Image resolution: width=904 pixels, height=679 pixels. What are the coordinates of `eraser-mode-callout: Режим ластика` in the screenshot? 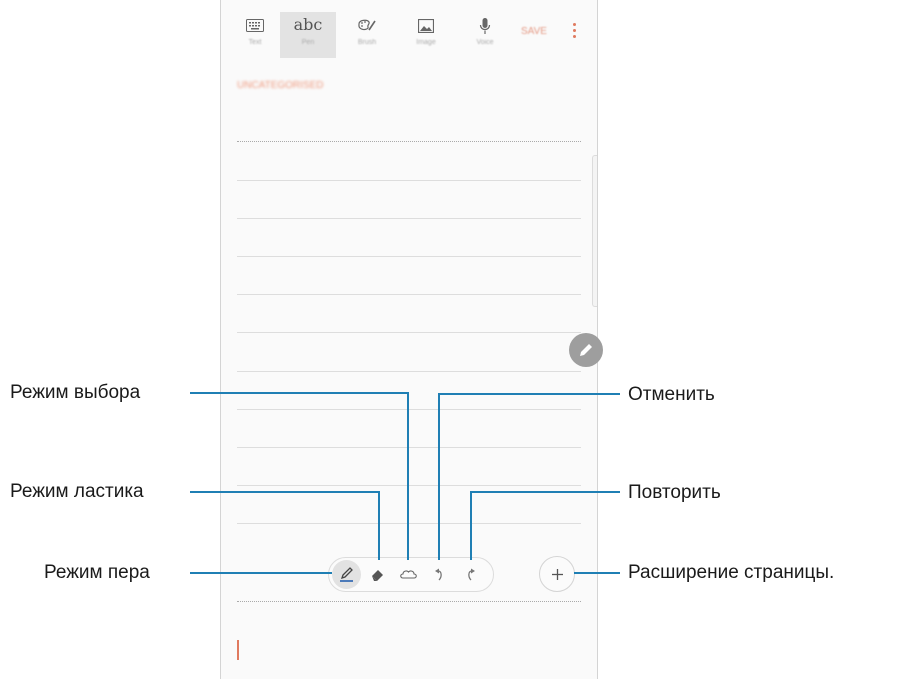 It's located at (77, 491).